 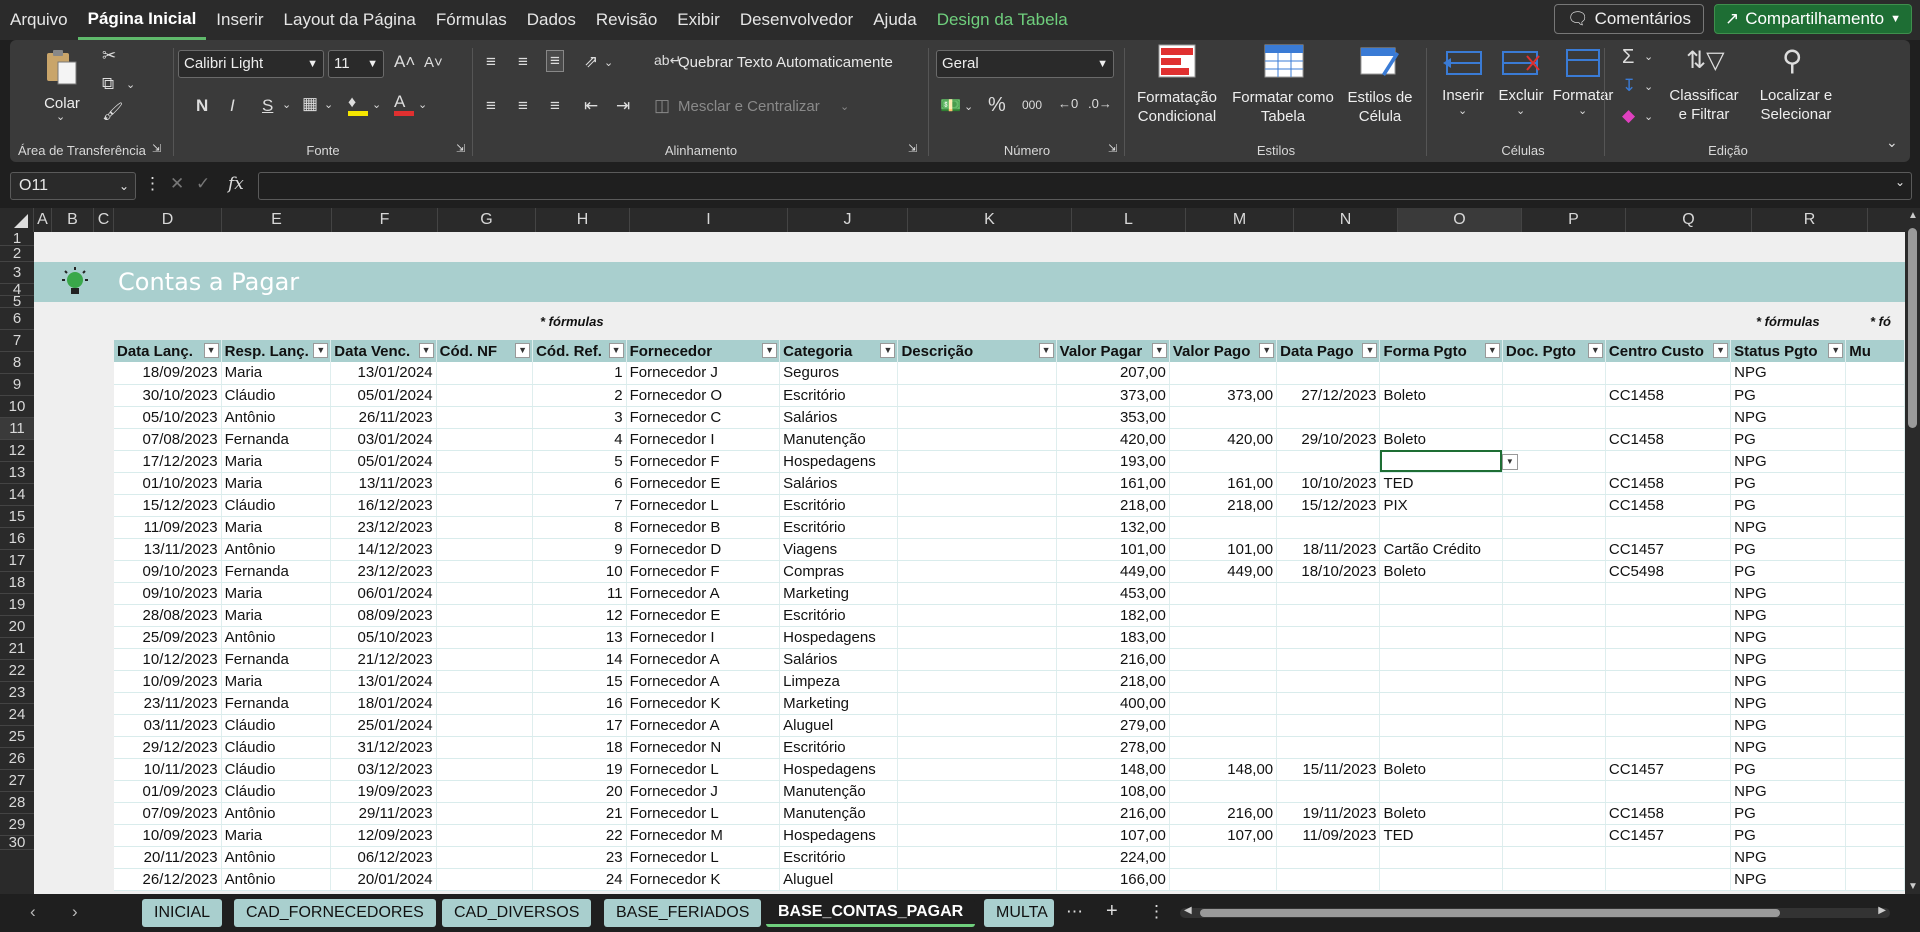 I want to click on table-cell: 05/01/2024, so click(x=383, y=461).